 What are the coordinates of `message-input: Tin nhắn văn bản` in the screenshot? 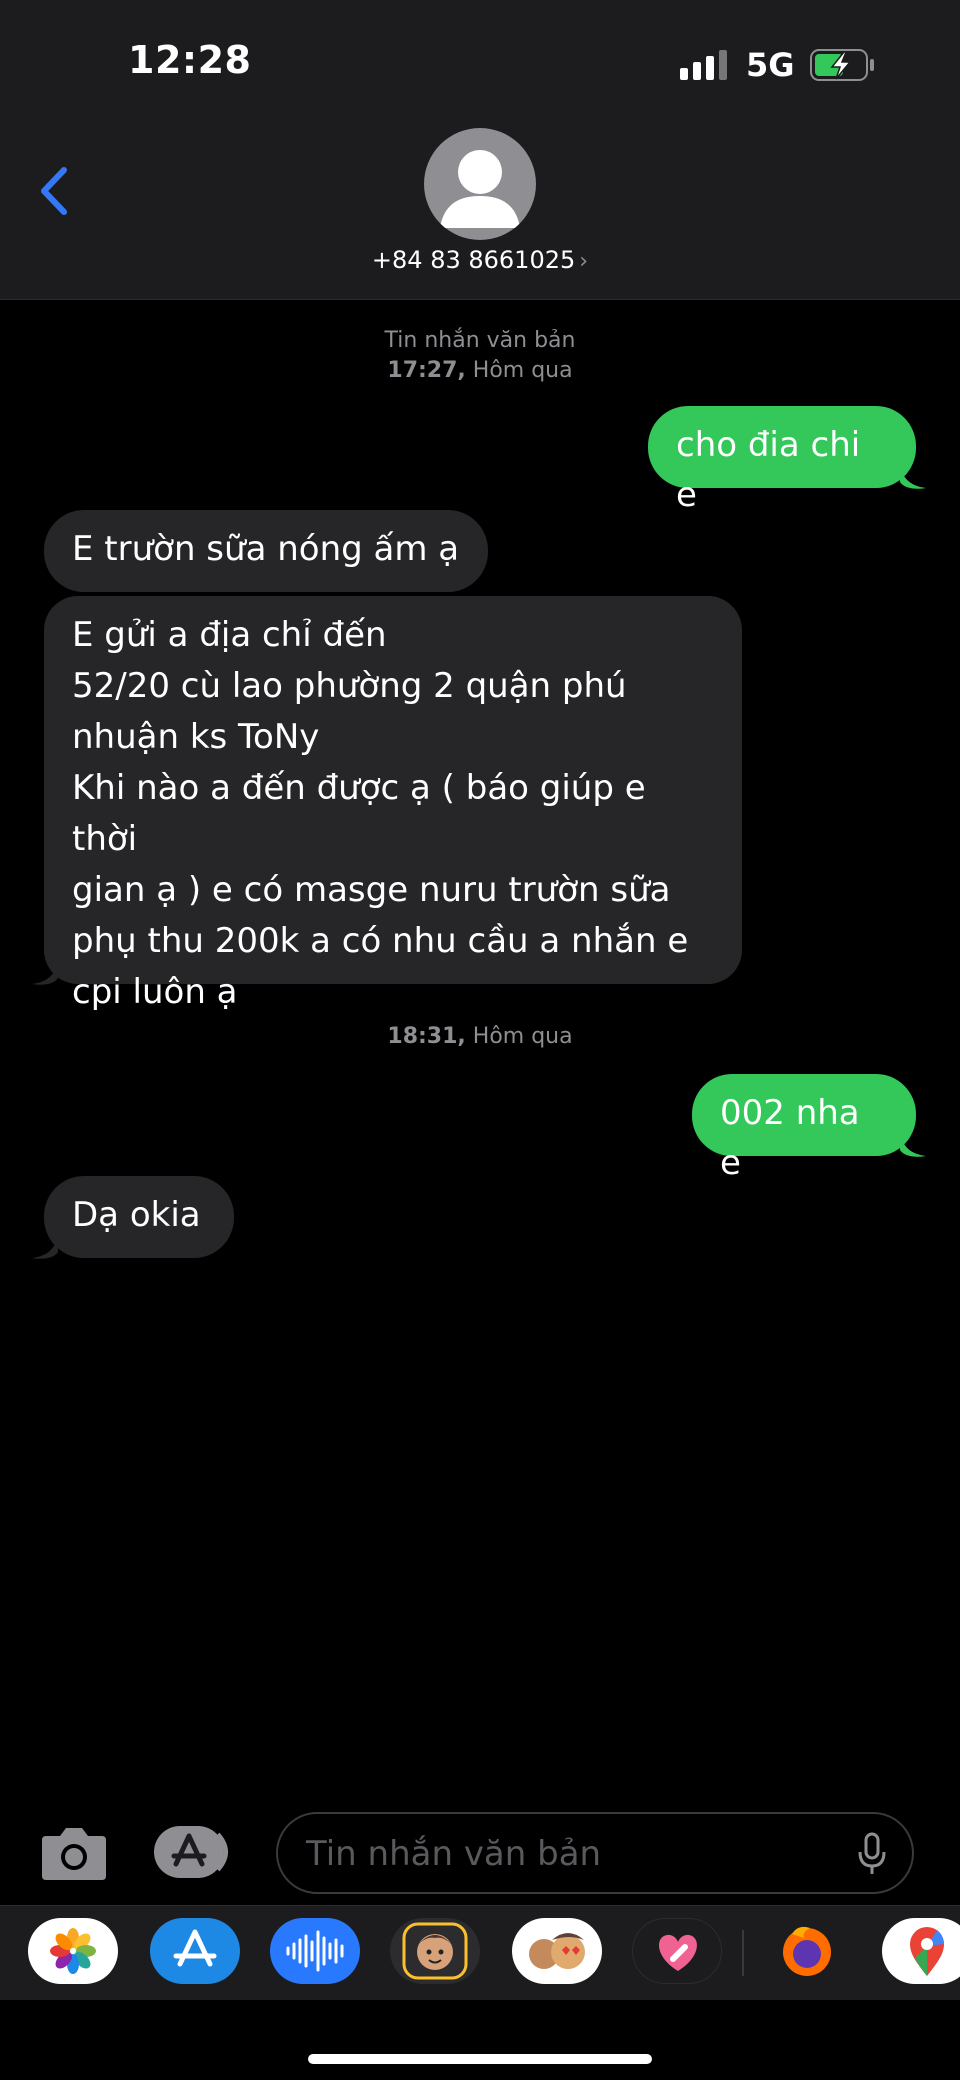 It's located at (595, 1853).